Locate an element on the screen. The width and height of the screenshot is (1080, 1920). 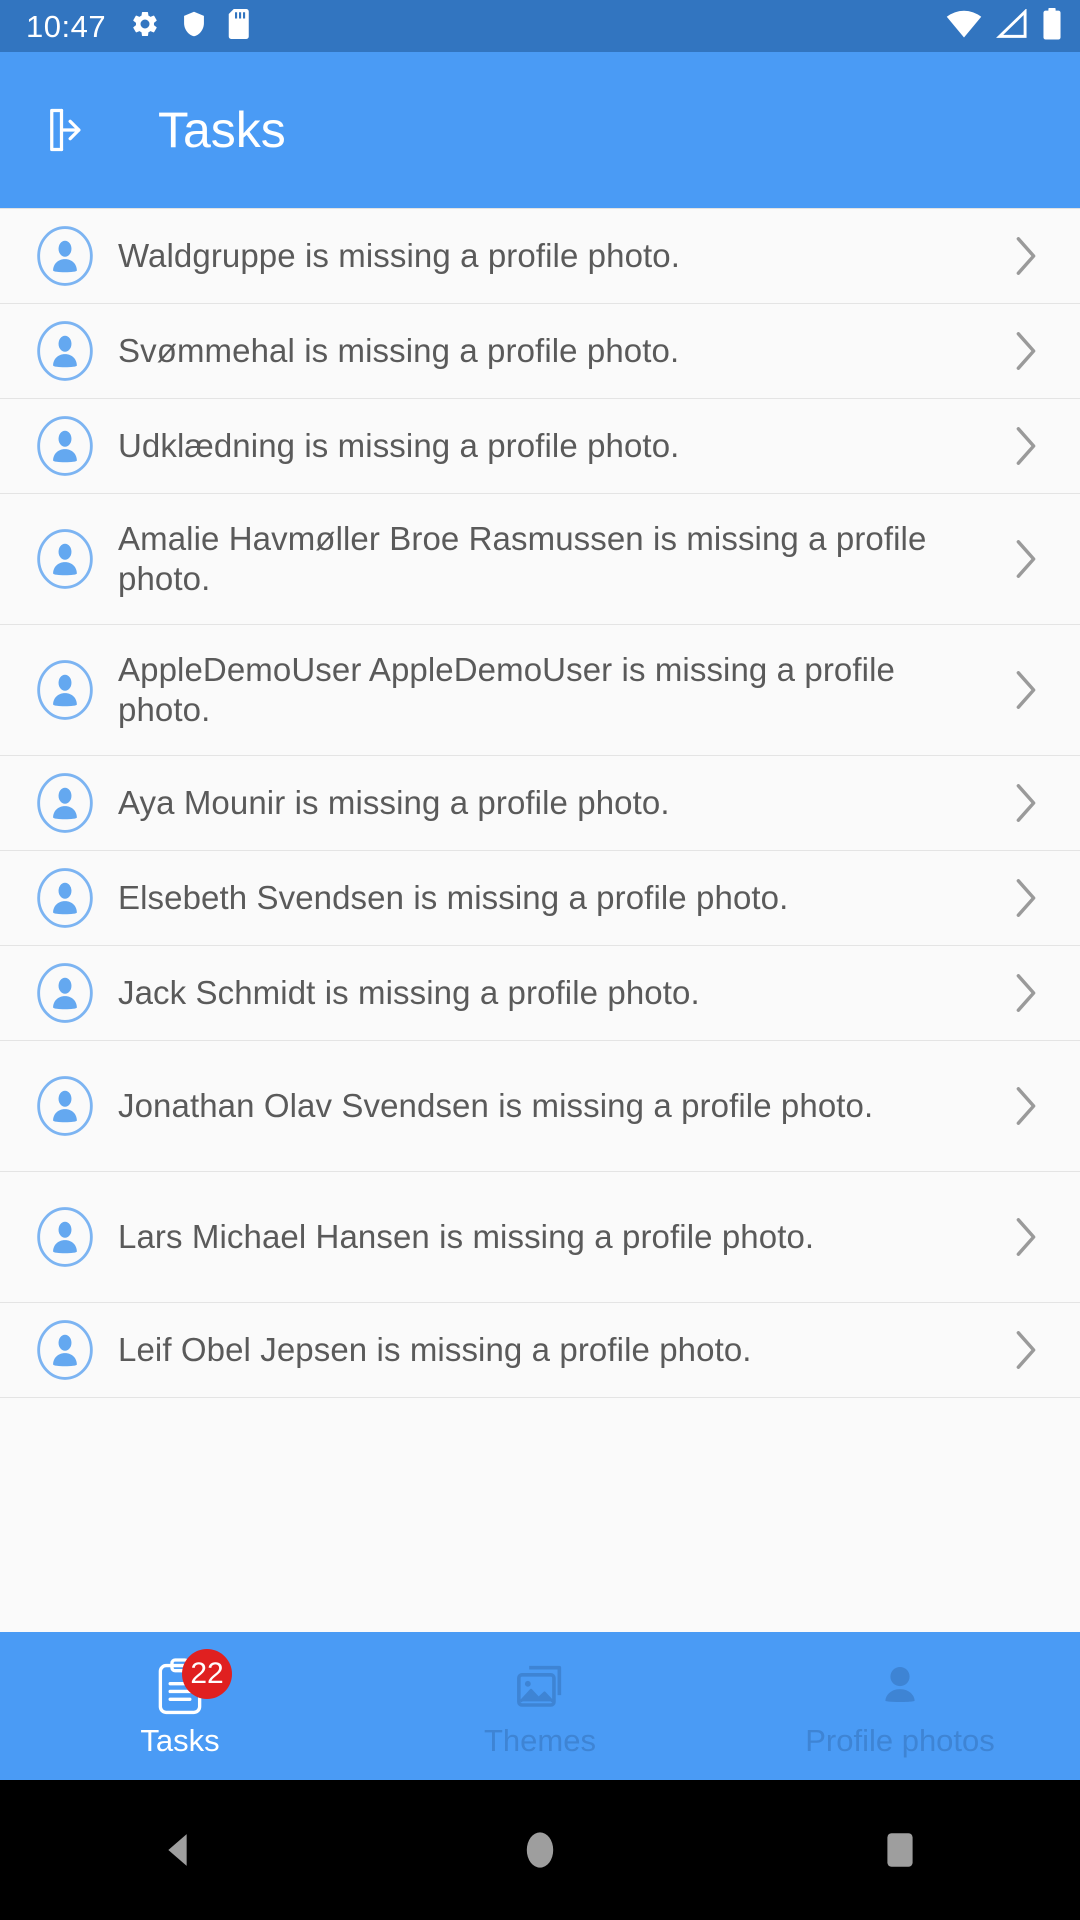
android-navigation-bar is located at coordinates (540, 1850).